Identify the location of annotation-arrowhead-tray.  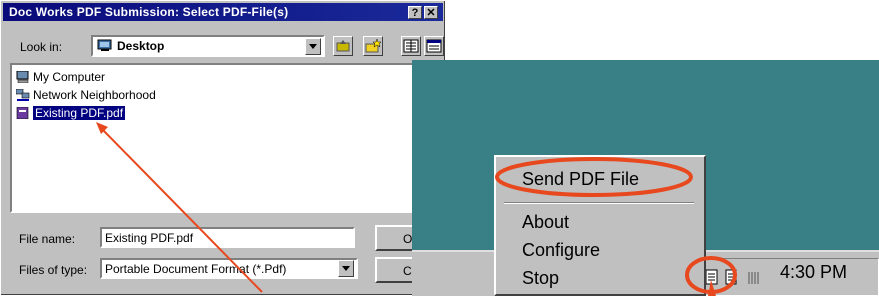
(712, 288).